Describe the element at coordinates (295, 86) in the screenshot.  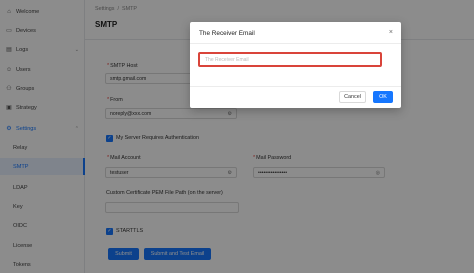
I see `dialog-footer-divider` at that location.